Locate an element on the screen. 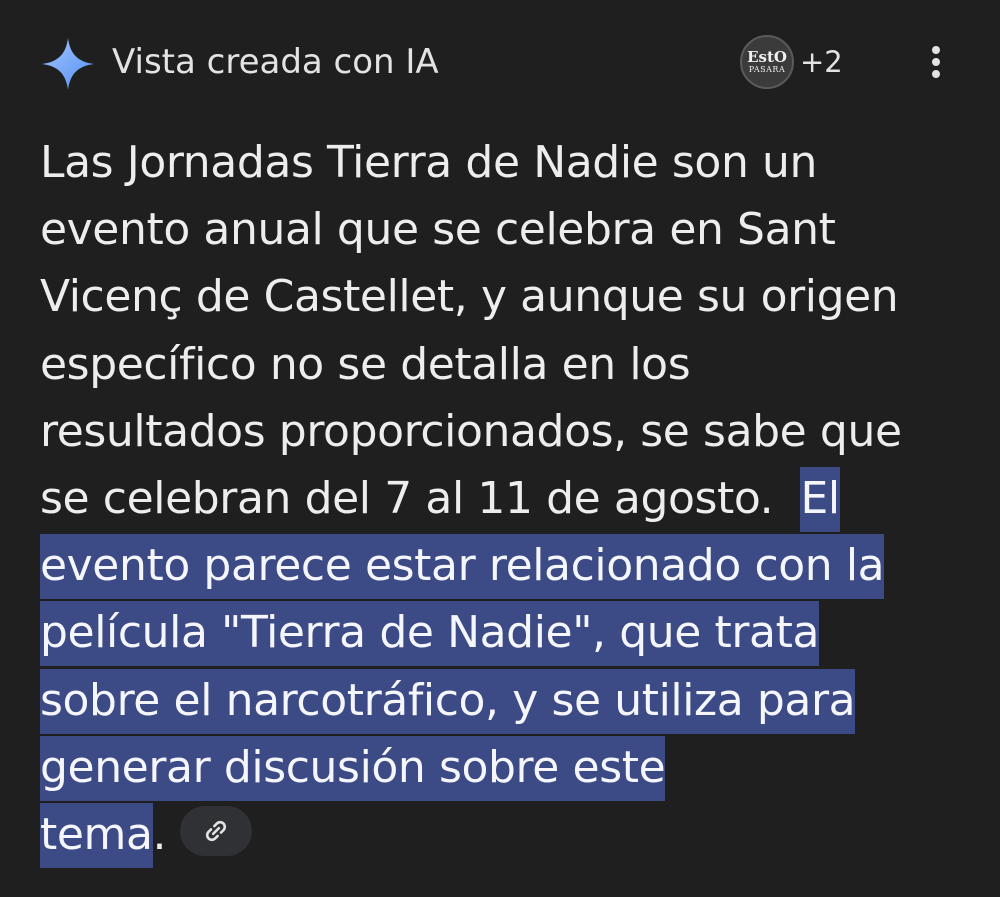 This screenshot has height=897, width=1000. answer-line-with-highlight-start: se celebran del 7 al 11 de agosto. El is located at coordinates (505, 499).